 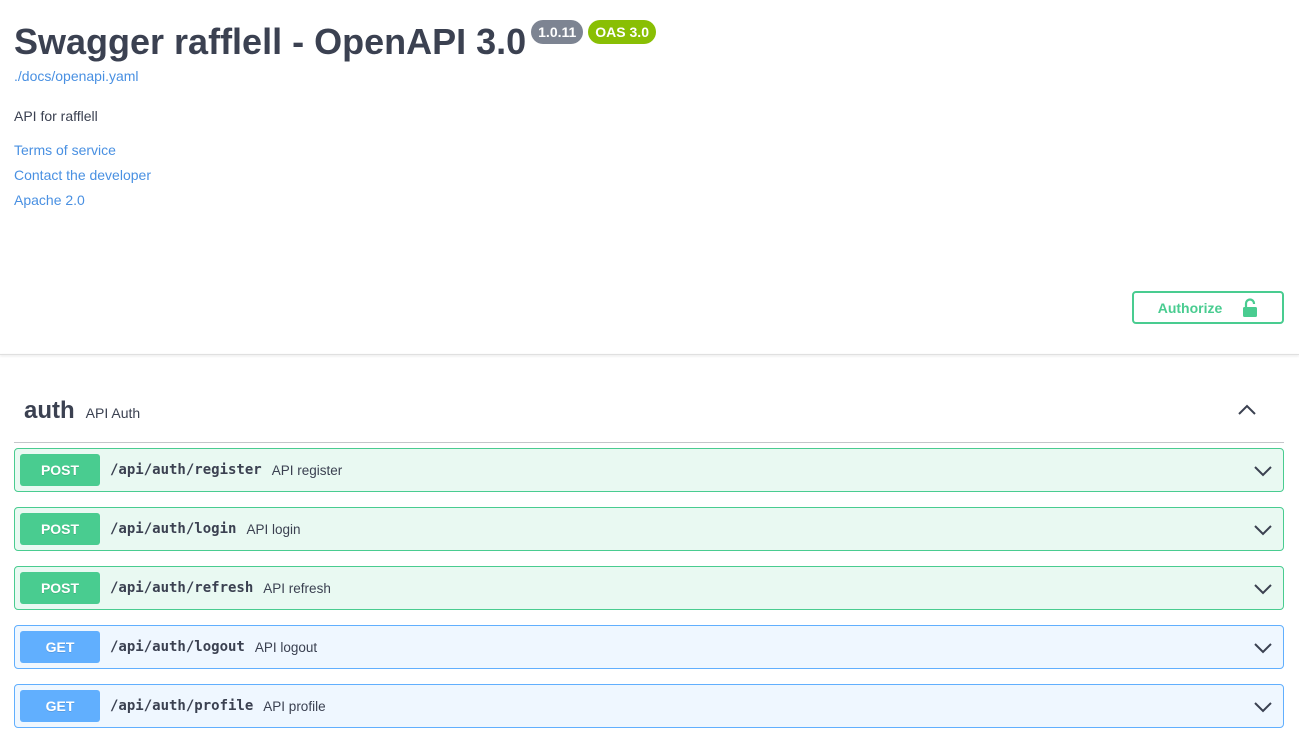 I want to click on operation-summary: API register, so click(x=307, y=470).